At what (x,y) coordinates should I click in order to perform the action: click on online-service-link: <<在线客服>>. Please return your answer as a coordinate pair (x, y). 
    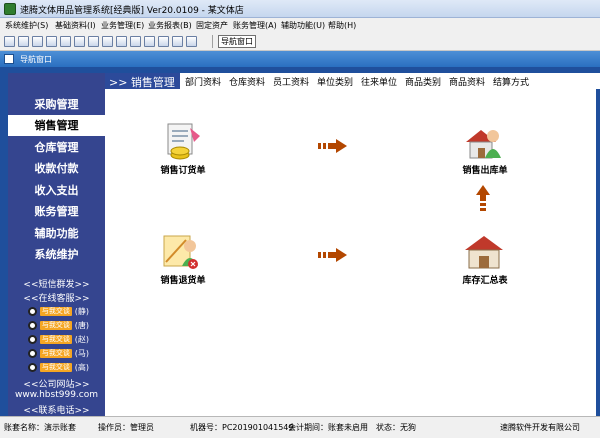
    Looking at the image, I should click on (56, 297).